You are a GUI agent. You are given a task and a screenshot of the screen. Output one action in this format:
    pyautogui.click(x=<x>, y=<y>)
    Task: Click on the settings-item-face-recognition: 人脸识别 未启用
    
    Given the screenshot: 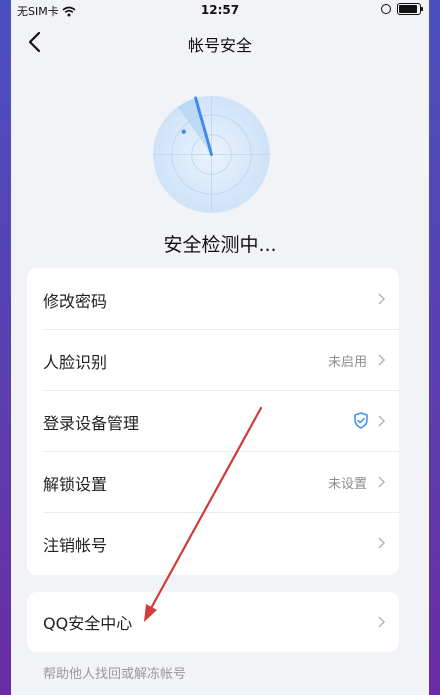 What is the action you would take?
    pyautogui.click(x=213, y=359)
    